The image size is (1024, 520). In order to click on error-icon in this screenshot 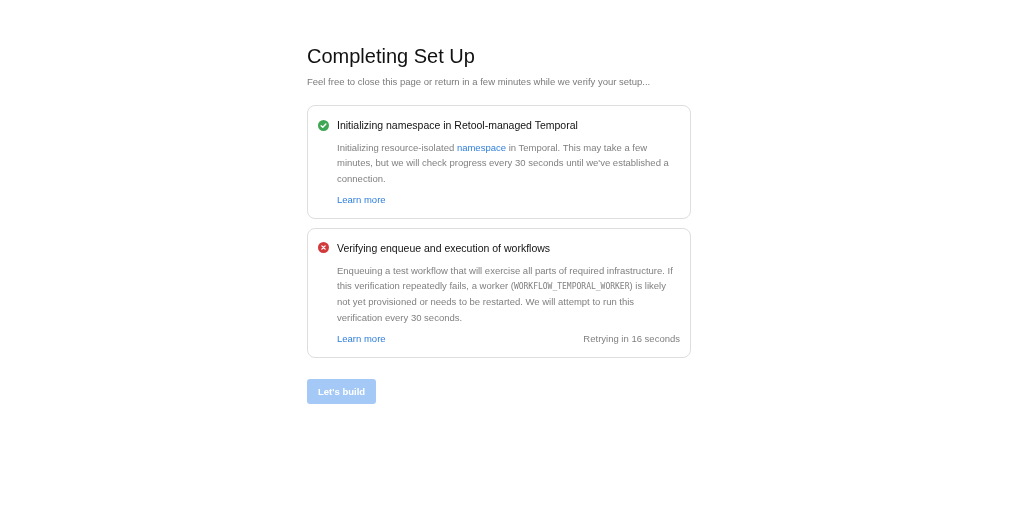, I will do `click(323, 248)`.